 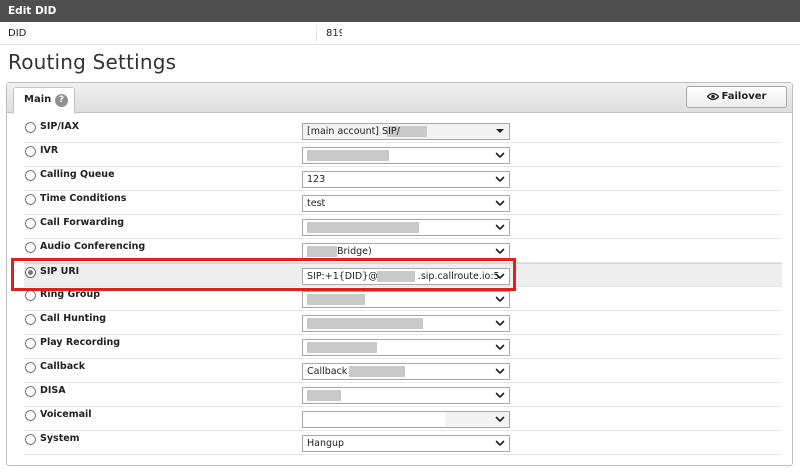 I want to click on did-label: DID, so click(x=17, y=33).